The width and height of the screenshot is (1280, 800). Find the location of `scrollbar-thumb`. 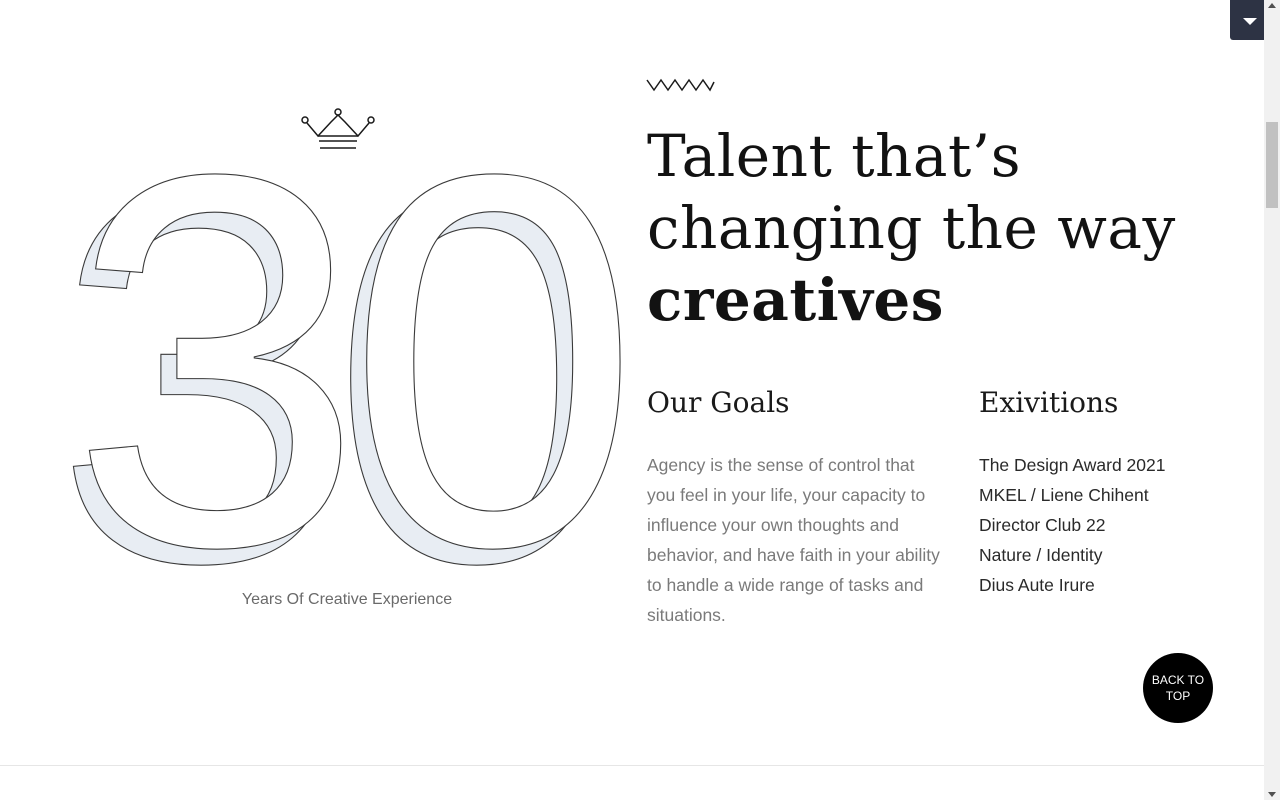

scrollbar-thumb is located at coordinates (1272, 165).